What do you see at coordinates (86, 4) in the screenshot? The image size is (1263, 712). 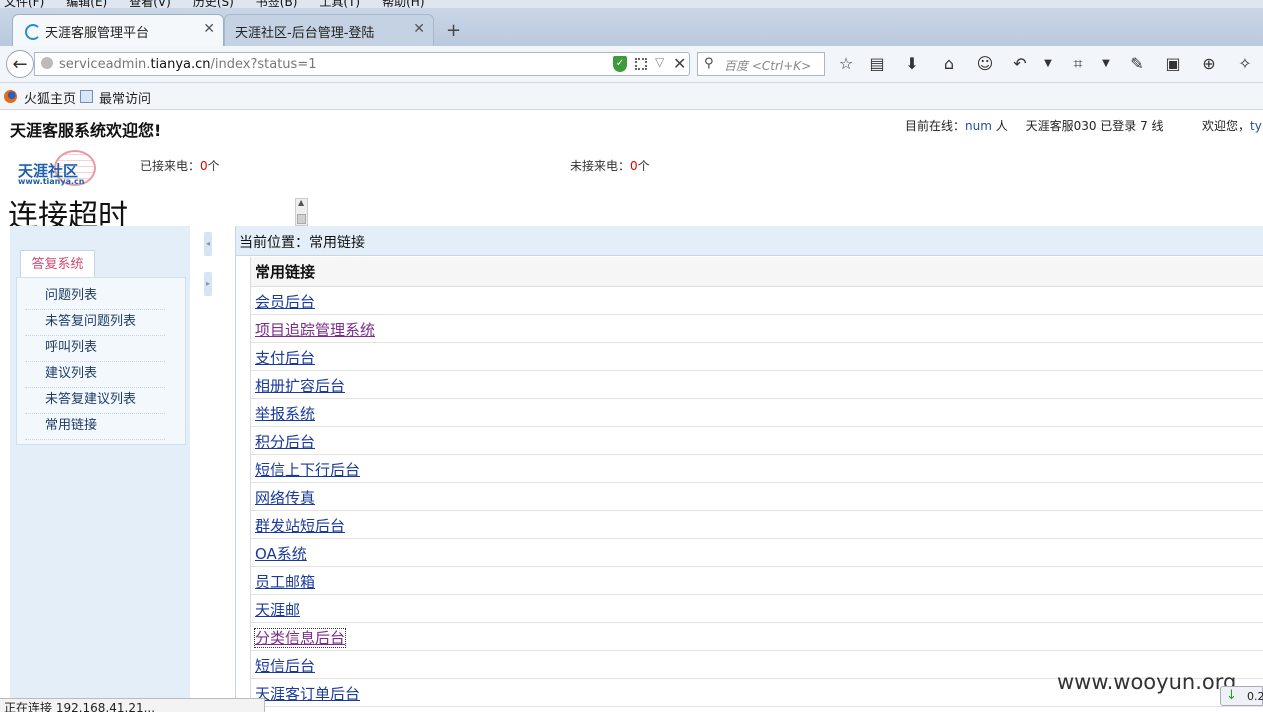 I see `menu-edit: 编辑(E)` at bounding box center [86, 4].